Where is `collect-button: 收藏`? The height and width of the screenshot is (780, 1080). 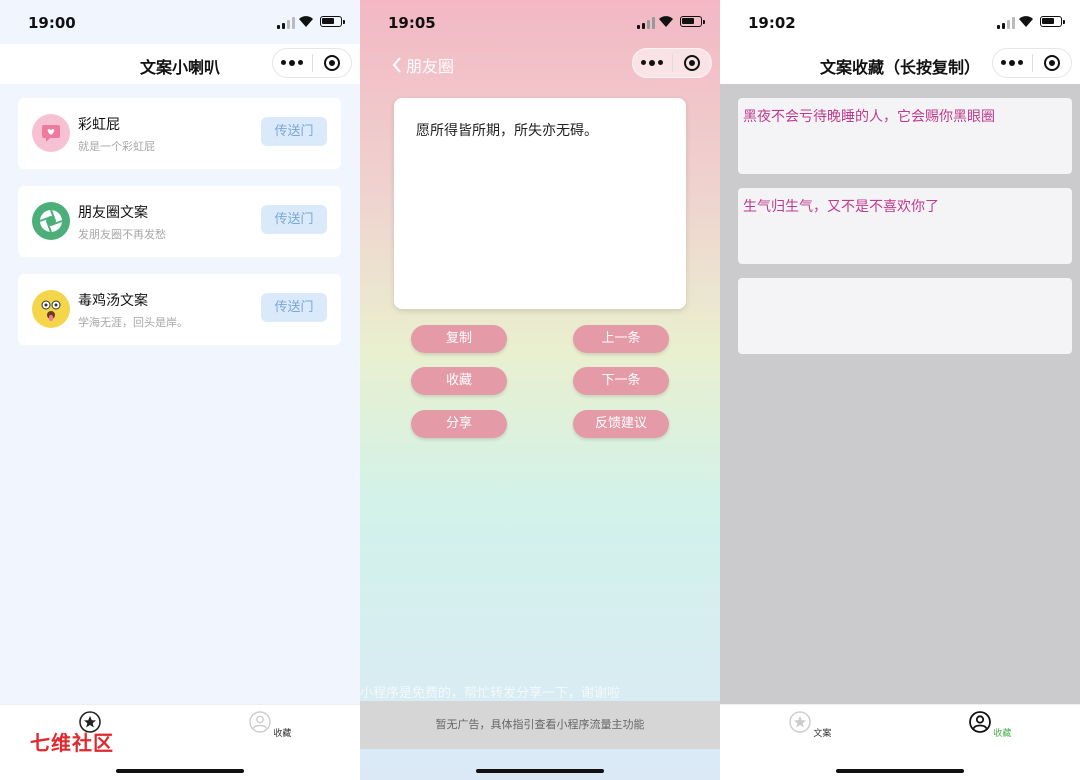
collect-button: 收藏 is located at coordinates (459, 381).